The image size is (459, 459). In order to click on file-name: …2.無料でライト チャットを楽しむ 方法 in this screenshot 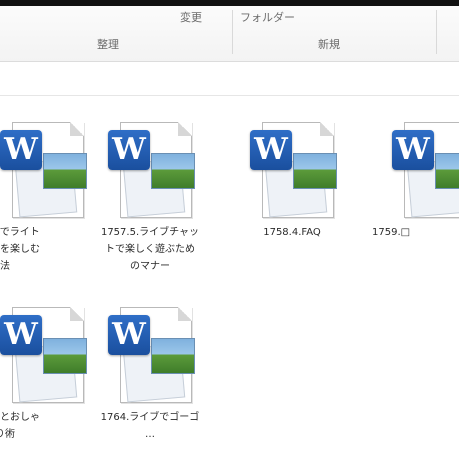, I will do `click(20, 249)`.